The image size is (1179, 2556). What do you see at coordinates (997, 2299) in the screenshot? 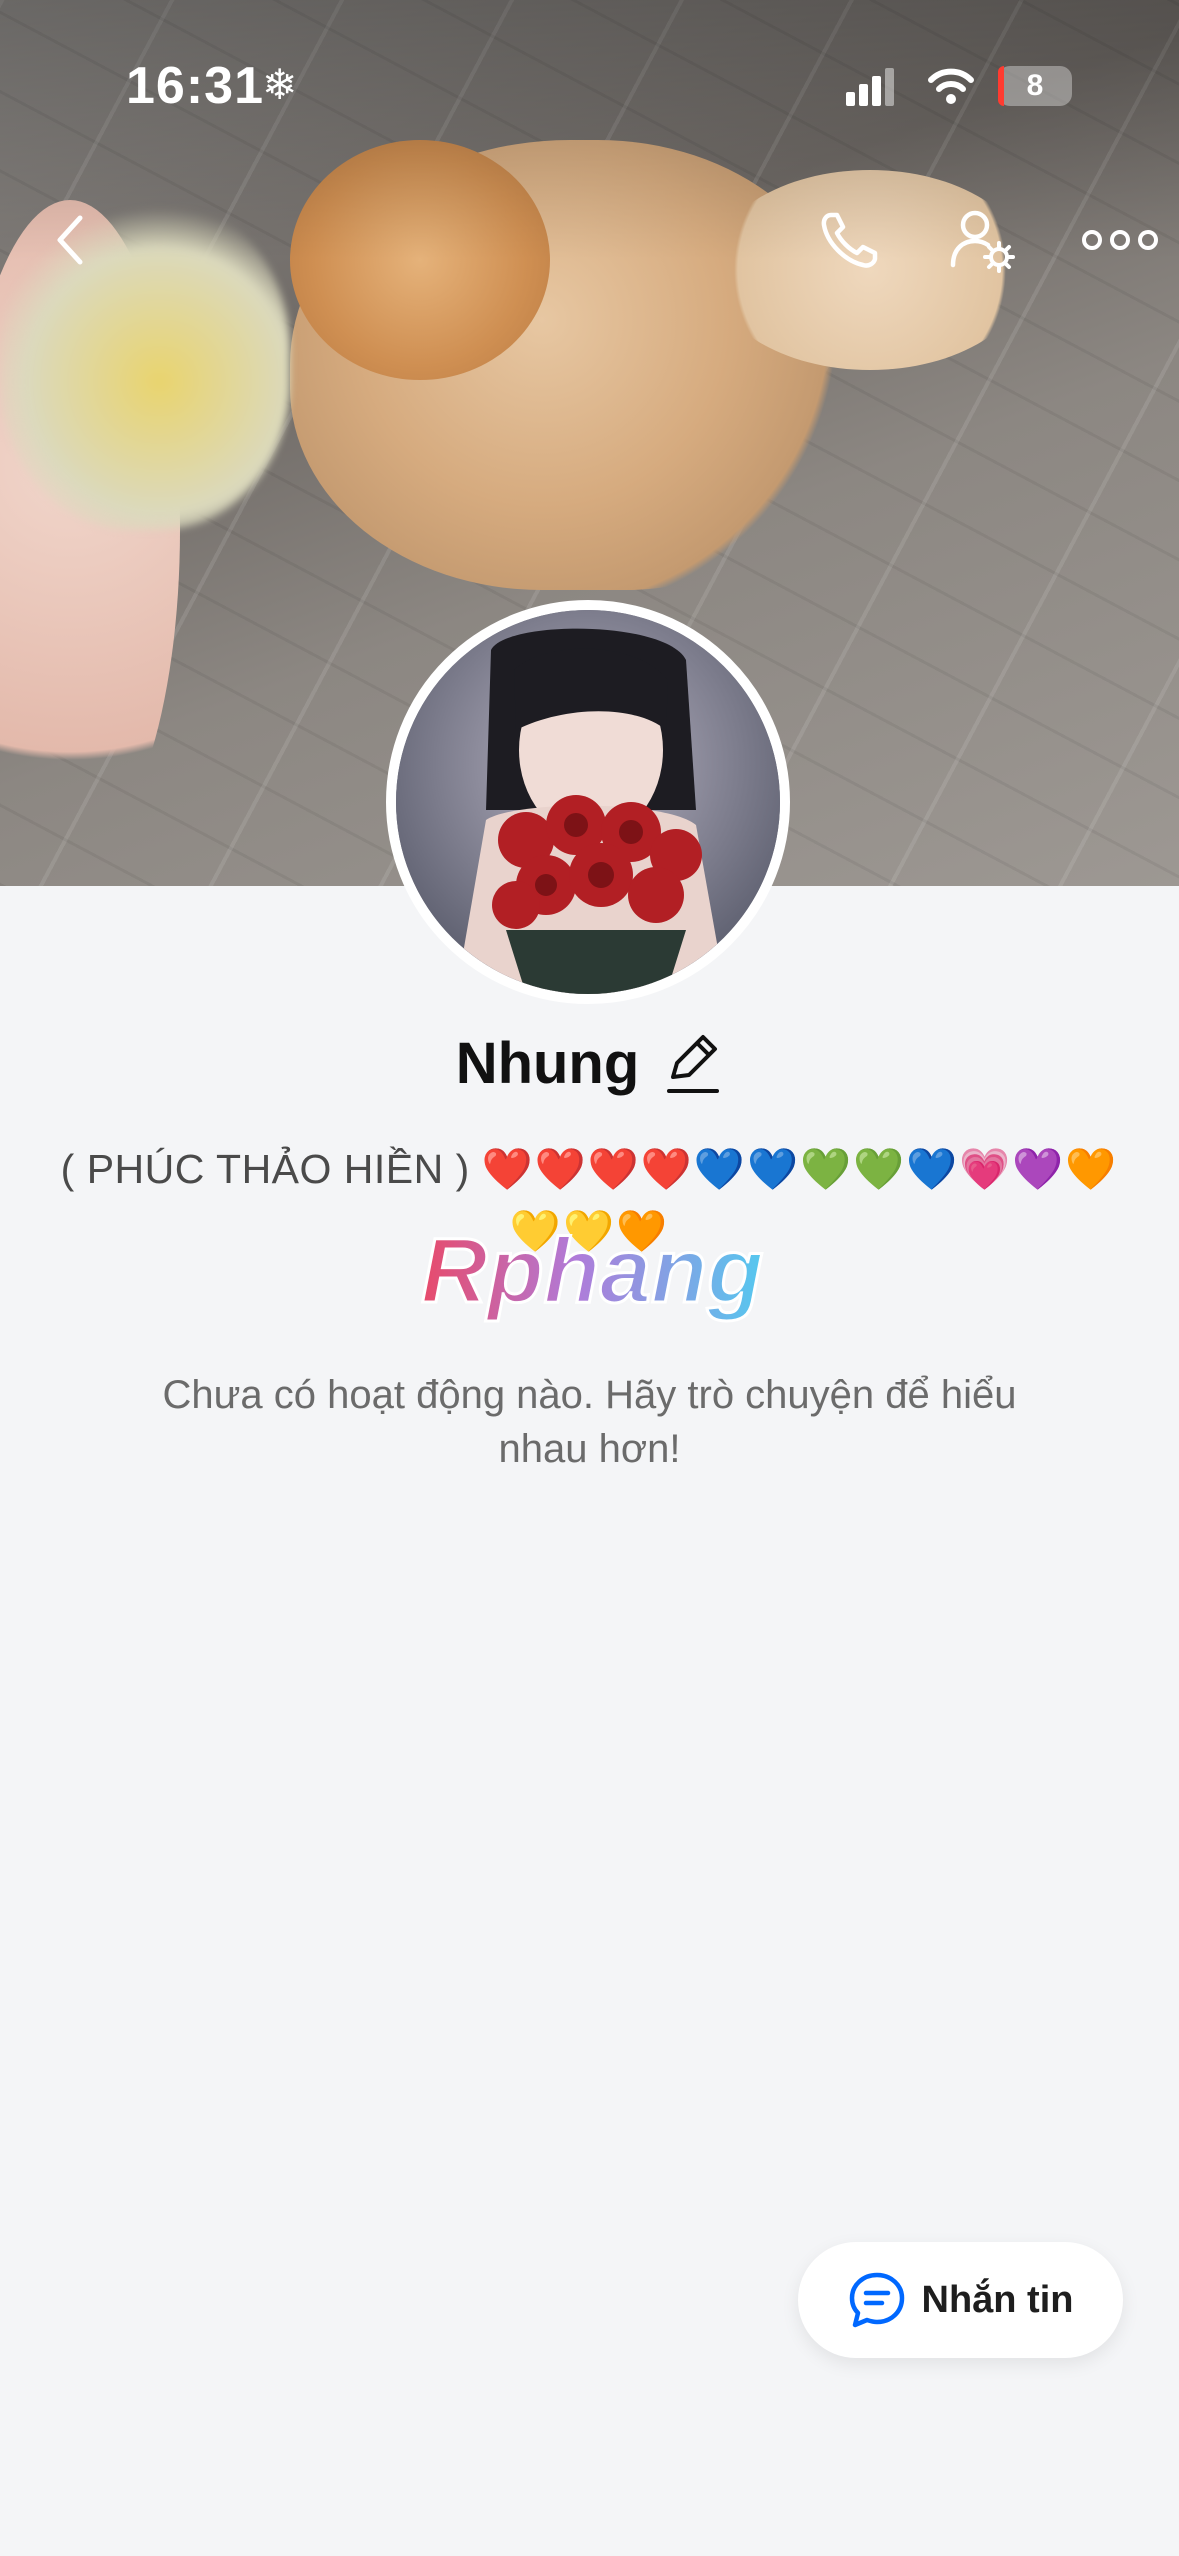
I see `message-button-label: Nhắn tin` at bounding box center [997, 2299].